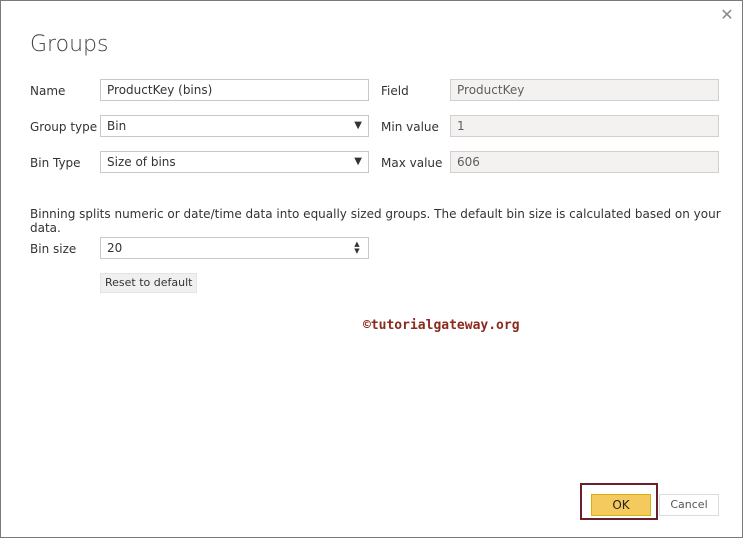  What do you see at coordinates (234, 162) in the screenshot?
I see `bin-type-select: Size of bins ▼` at bounding box center [234, 162].